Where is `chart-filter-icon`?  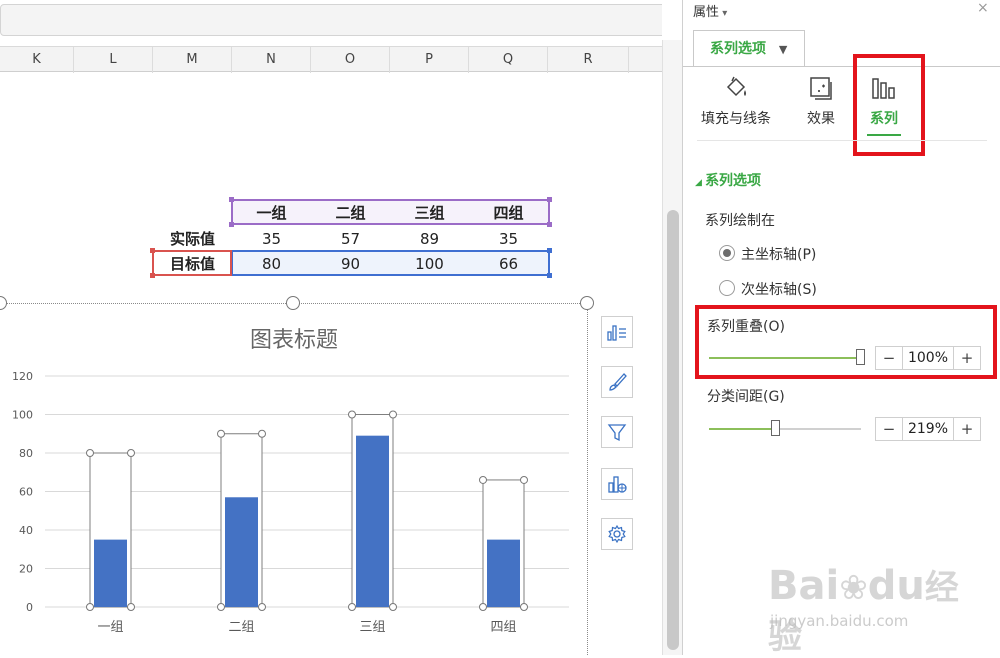
chart-filter-icon is located at coordinates (617, 433).